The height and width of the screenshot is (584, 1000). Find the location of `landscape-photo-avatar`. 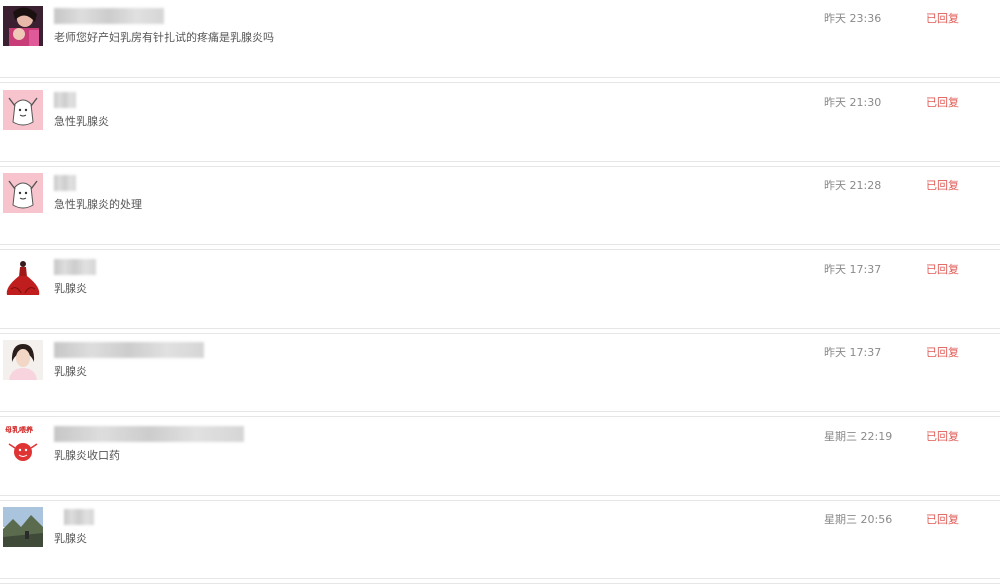

landscape-photo-avatar is located at coordinates (23, 527).